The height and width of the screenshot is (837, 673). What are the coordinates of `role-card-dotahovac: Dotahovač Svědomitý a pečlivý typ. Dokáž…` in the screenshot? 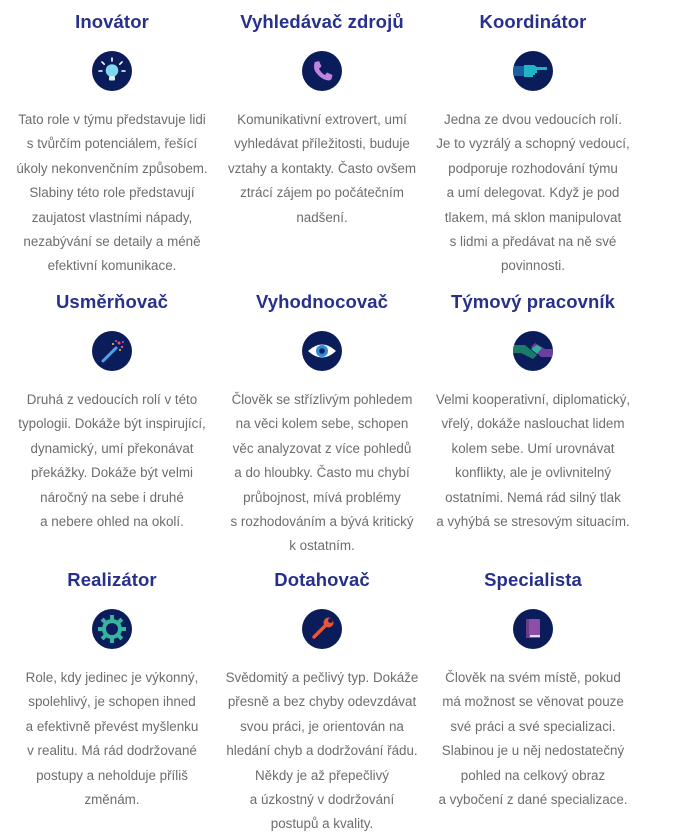 It's located at (322, 703).